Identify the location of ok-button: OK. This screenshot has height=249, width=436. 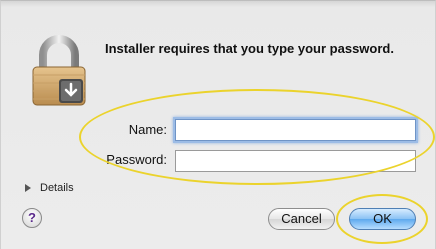
(382, 219).